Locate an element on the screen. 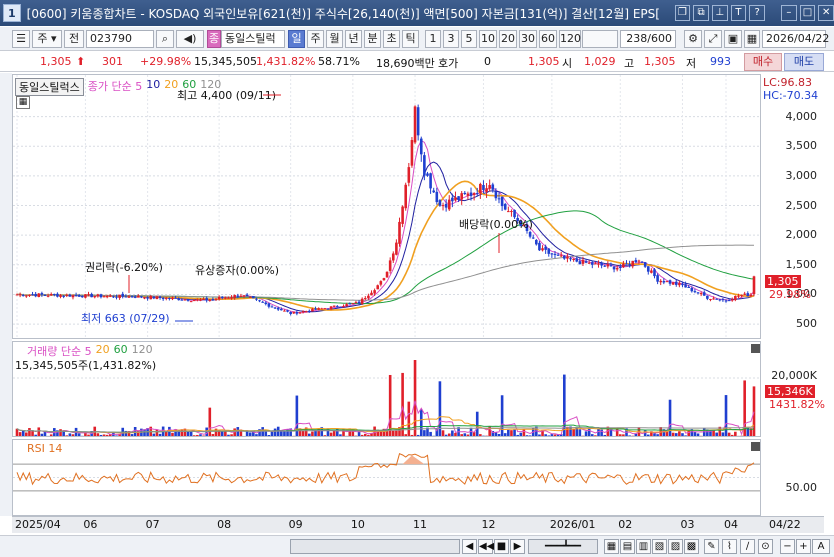 The image size is (834, 557). layout-icon: ▤ is located at coordinates (627, 546).